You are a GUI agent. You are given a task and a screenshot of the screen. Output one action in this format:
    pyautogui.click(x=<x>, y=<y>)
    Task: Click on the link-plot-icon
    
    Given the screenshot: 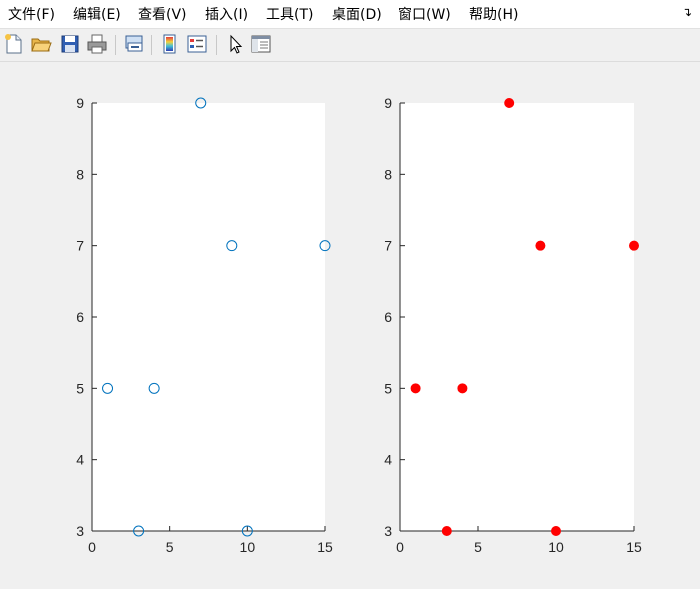 What is the action you would take?
    pyautogui.click(x=134, y=44)
    